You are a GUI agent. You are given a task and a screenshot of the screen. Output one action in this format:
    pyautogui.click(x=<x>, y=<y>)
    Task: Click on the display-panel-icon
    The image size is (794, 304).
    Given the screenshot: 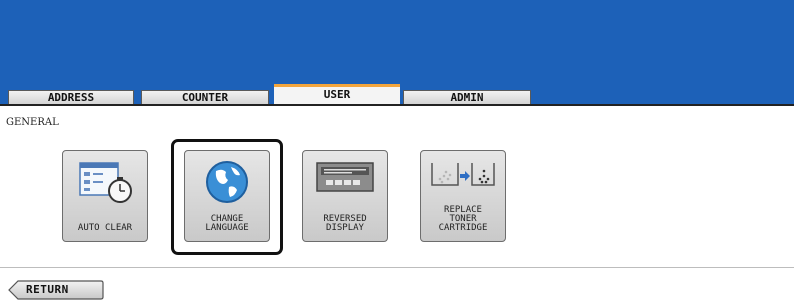 What is the action you would take?
    pyautogui.click(x=345, y=179)
    